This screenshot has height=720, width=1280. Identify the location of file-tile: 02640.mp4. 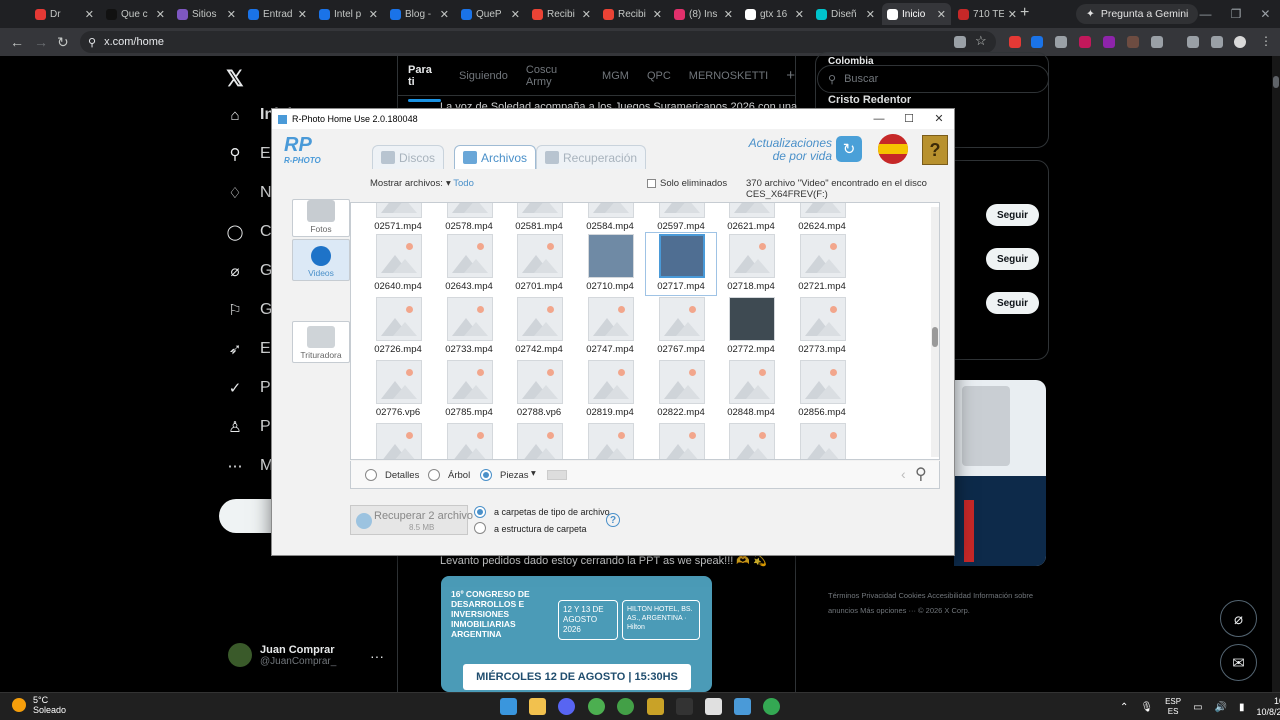
(398, 264).